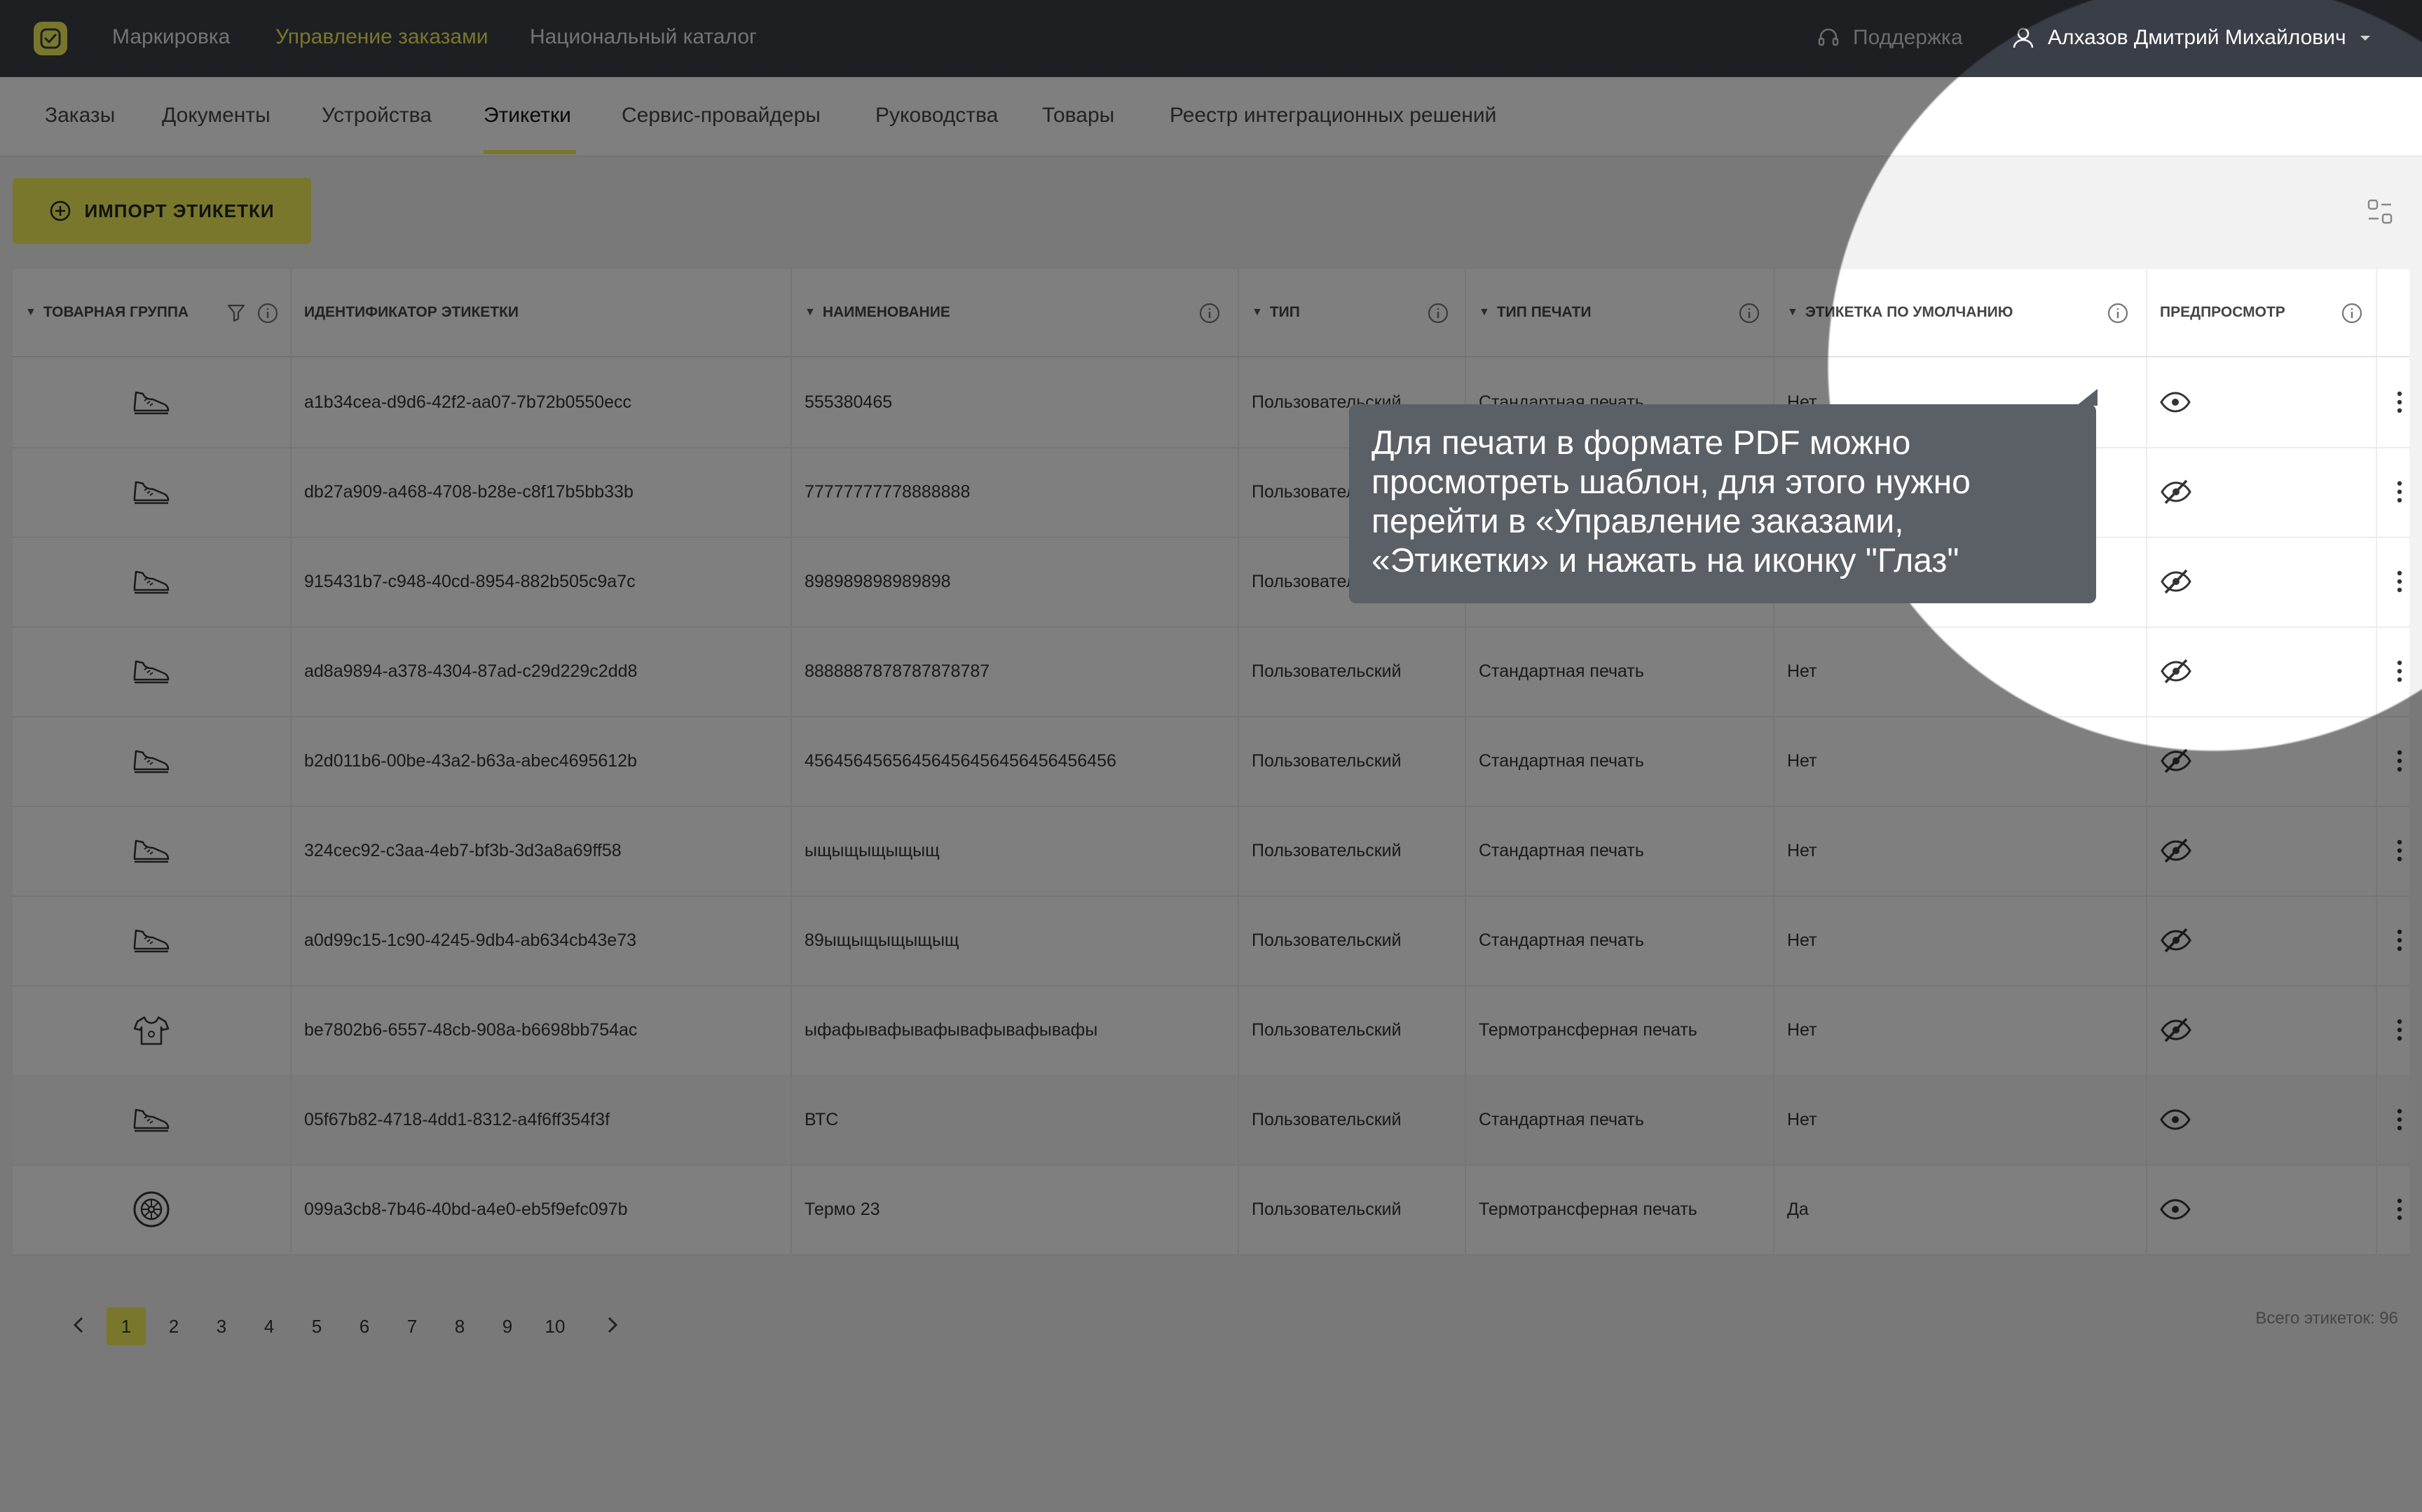  Describe the element at coordinates (316, 1326) in the screenshot. I see `page-5: 5` at that location.